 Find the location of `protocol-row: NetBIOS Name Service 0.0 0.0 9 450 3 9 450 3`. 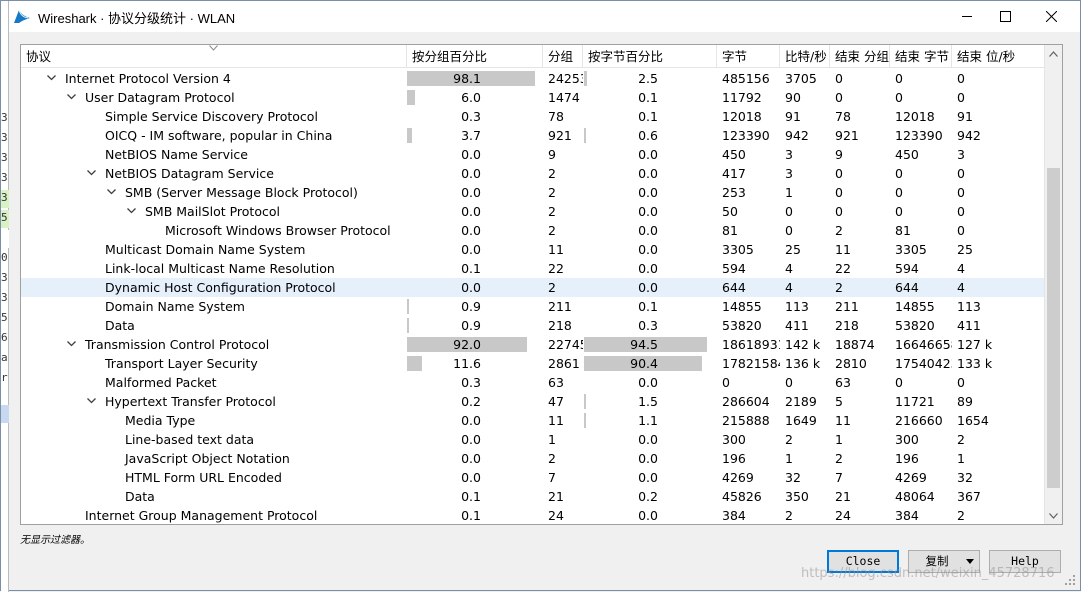

protocol-row: NetBIOS Name Service 0.0 0.0 9 450 3 9 450 3 is located at coordinates (533, 154).